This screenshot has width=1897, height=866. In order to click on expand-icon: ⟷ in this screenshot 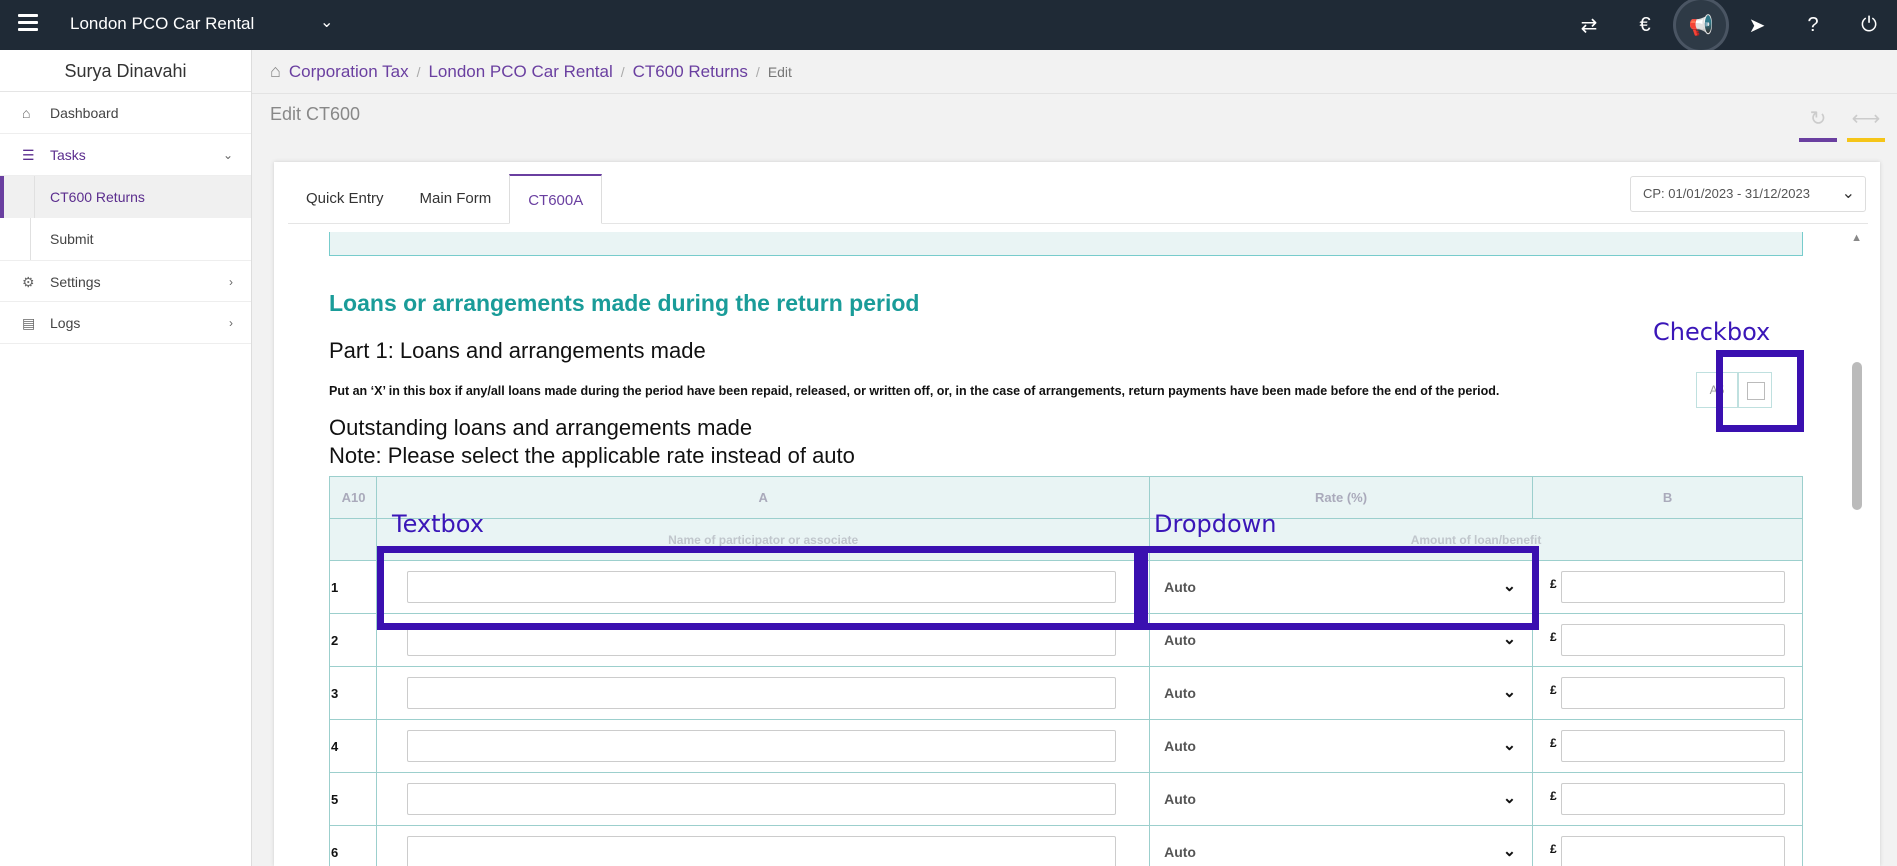, I will do `click(1866, 124)`.